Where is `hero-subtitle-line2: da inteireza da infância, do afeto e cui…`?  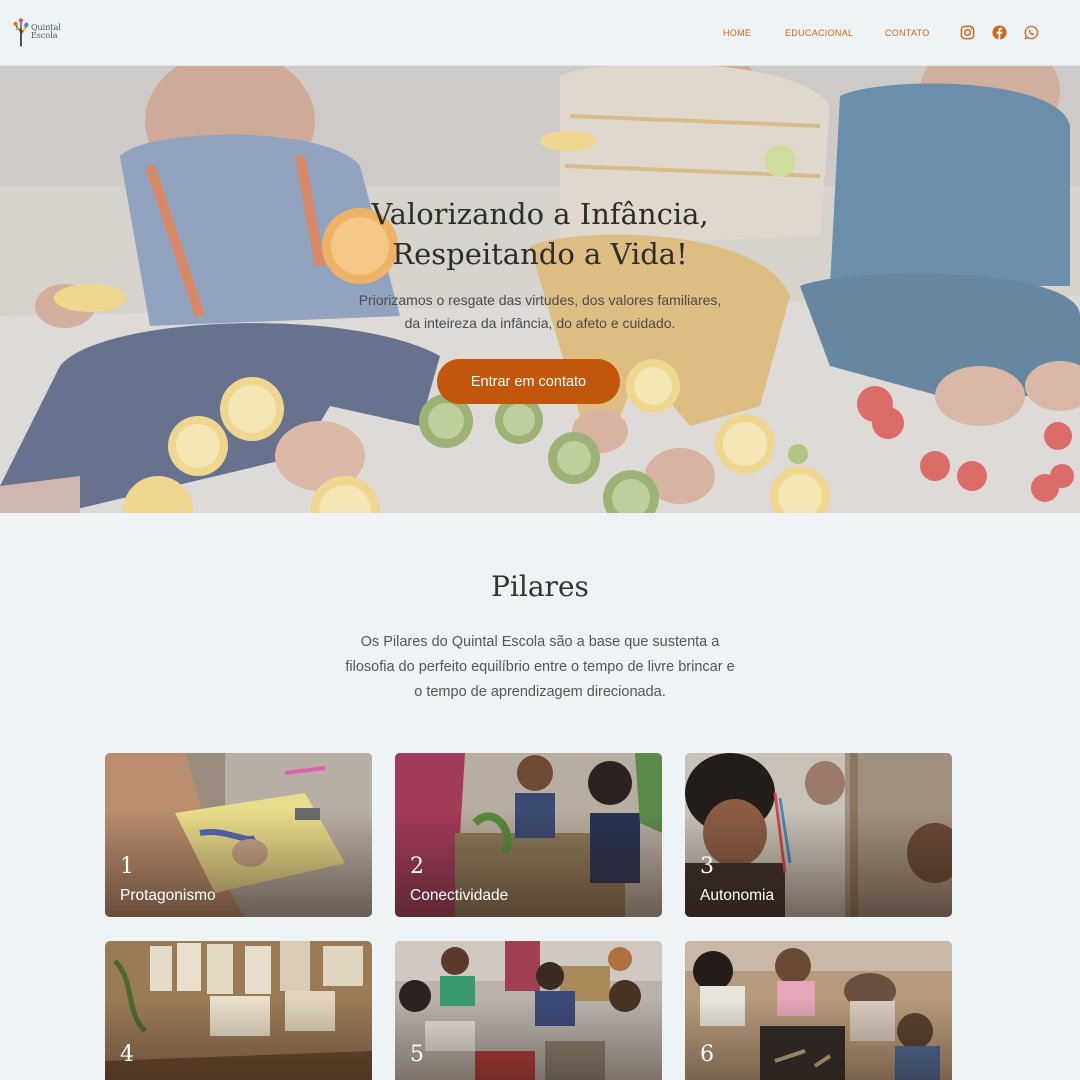 hero-subtitle-line2: da inteireza da infância, do afeto e cui… is located at coordinates (540, 323).